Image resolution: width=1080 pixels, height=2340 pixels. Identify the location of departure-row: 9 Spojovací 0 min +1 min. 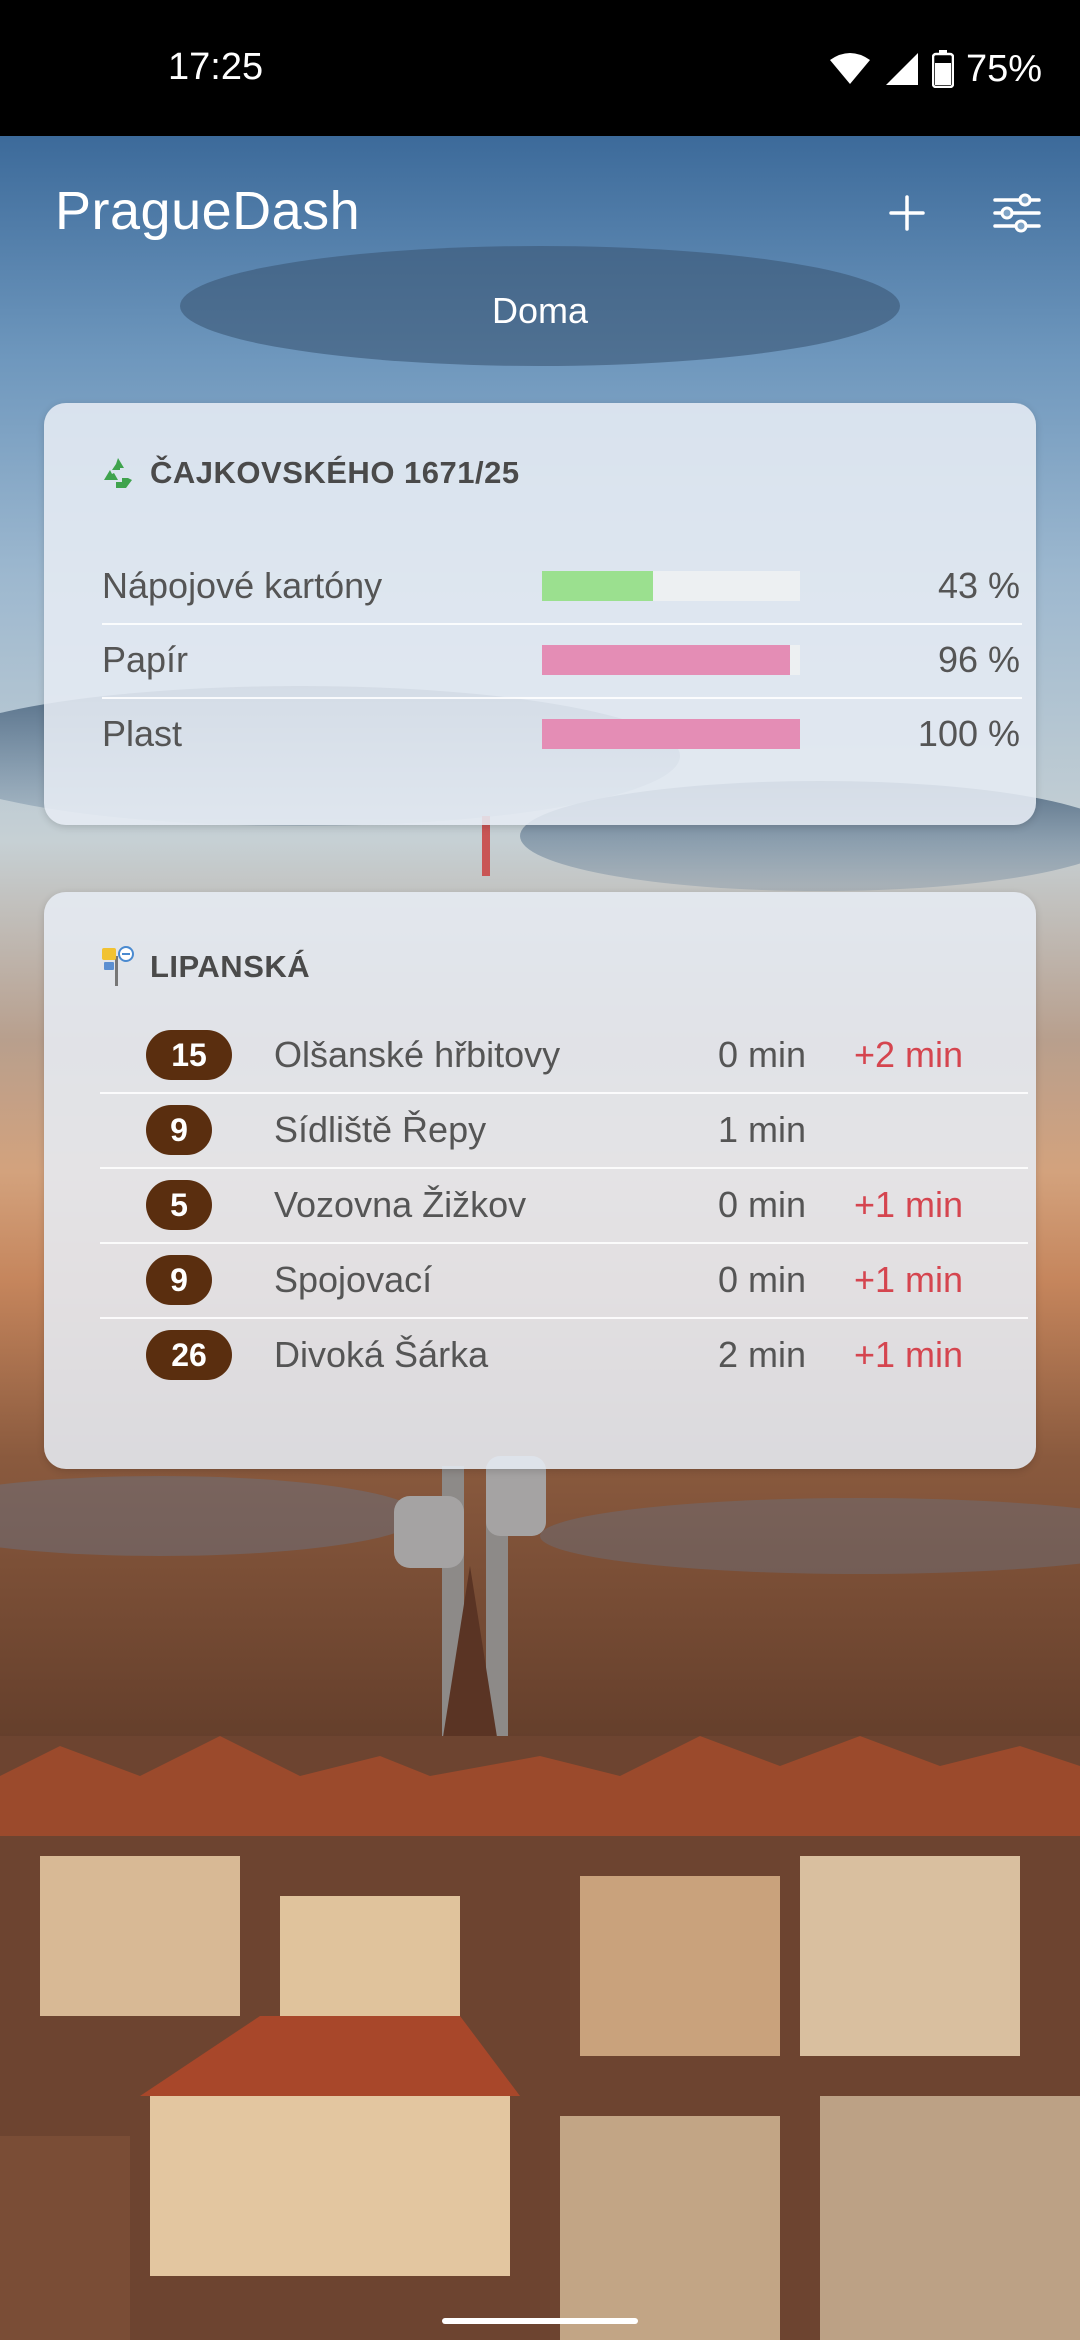
(564, 1281).